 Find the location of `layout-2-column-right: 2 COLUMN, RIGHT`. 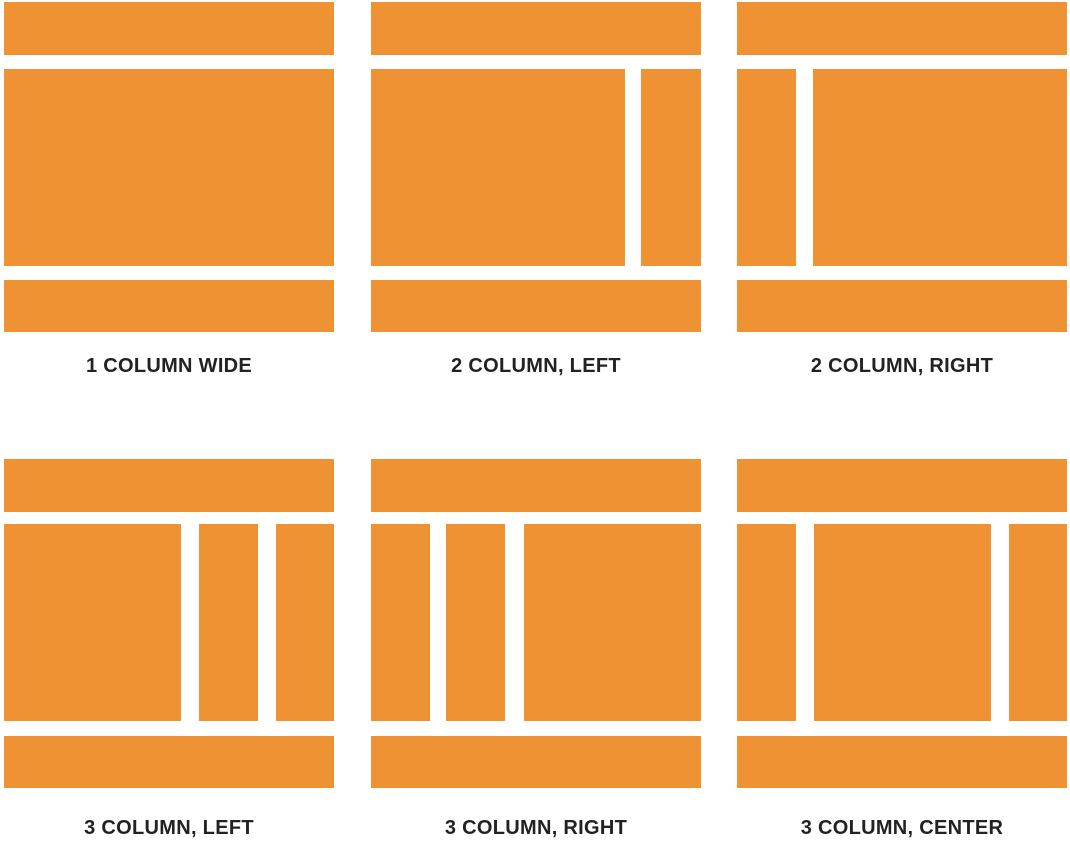

layout-2-column-right: 2 COLUMN, RIGHT is located at coordinates (902, 192).